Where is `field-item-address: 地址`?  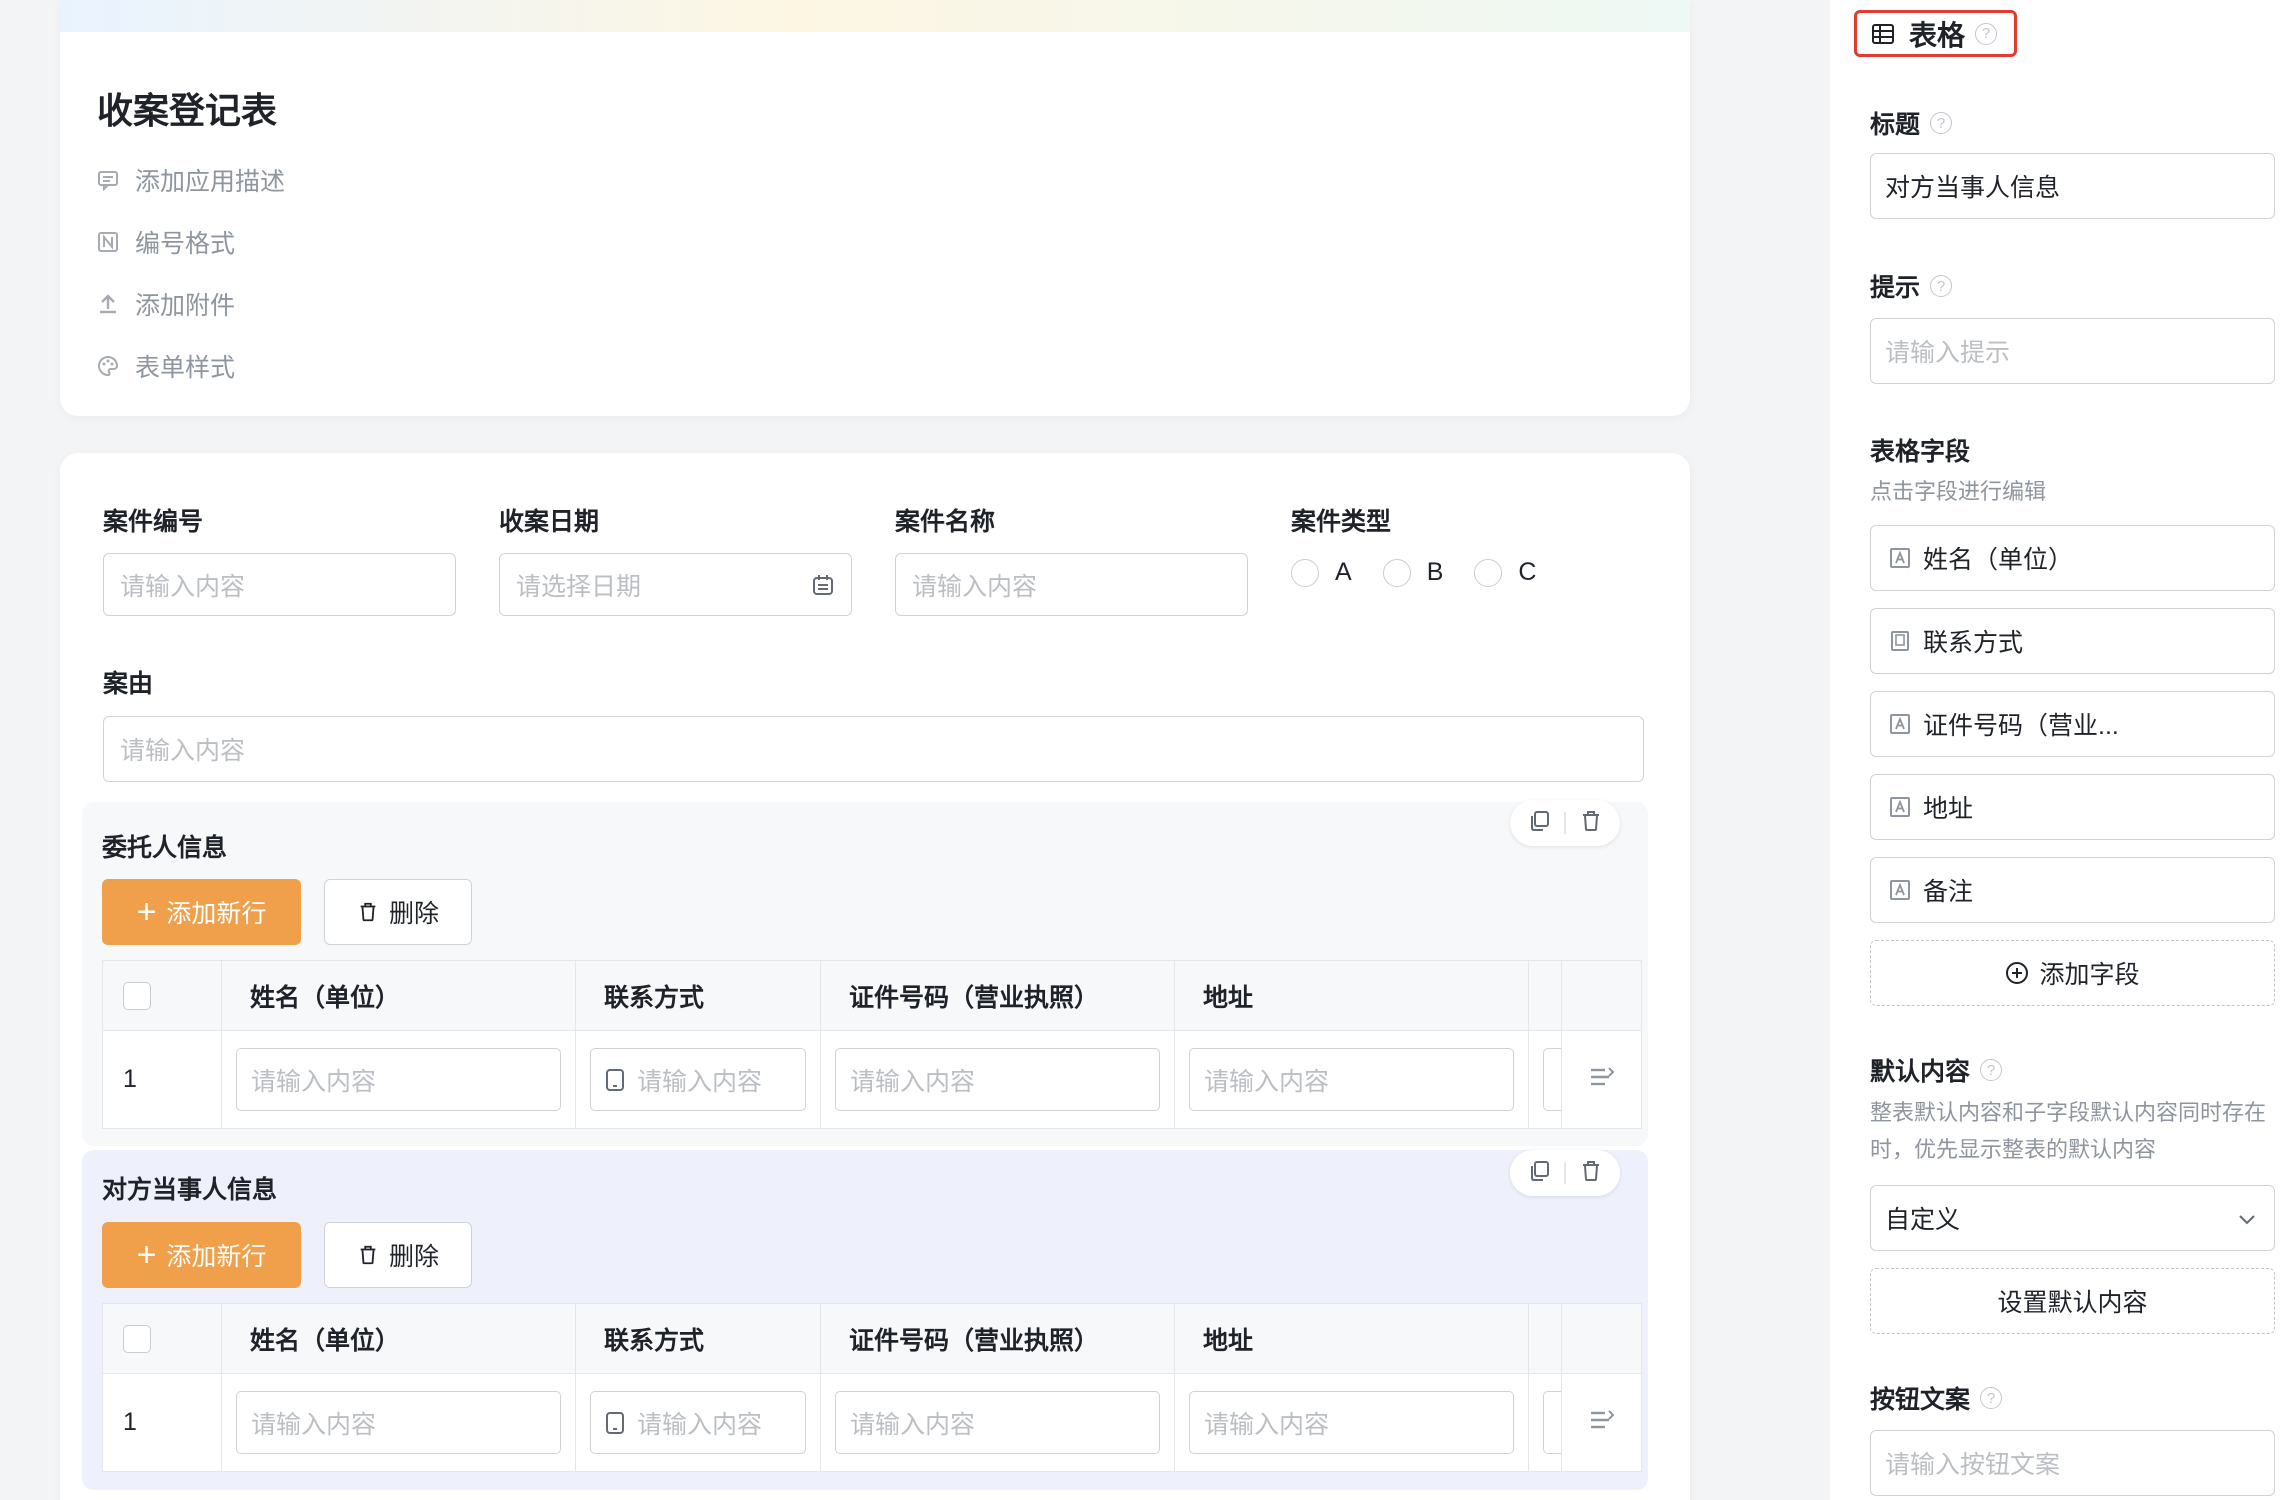
field-item-address: 地址 is located at coordinates (2072, 807).